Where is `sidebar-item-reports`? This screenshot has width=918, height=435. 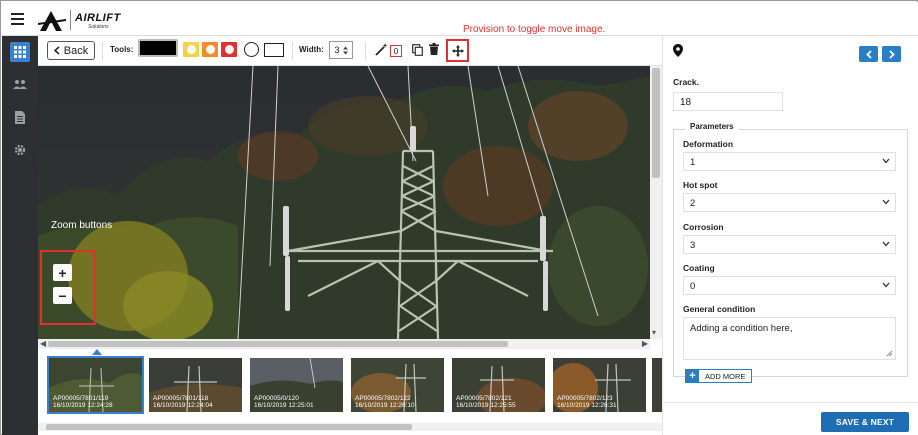
sidebar-item-reports is located at coordinates (20, 117).